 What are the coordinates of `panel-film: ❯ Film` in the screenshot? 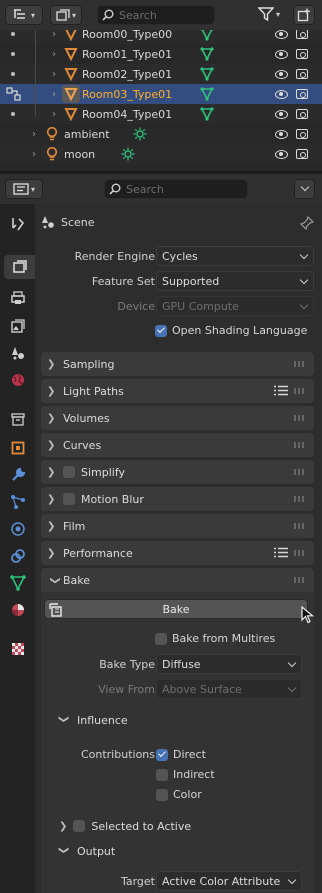 It's located at (177, 526).